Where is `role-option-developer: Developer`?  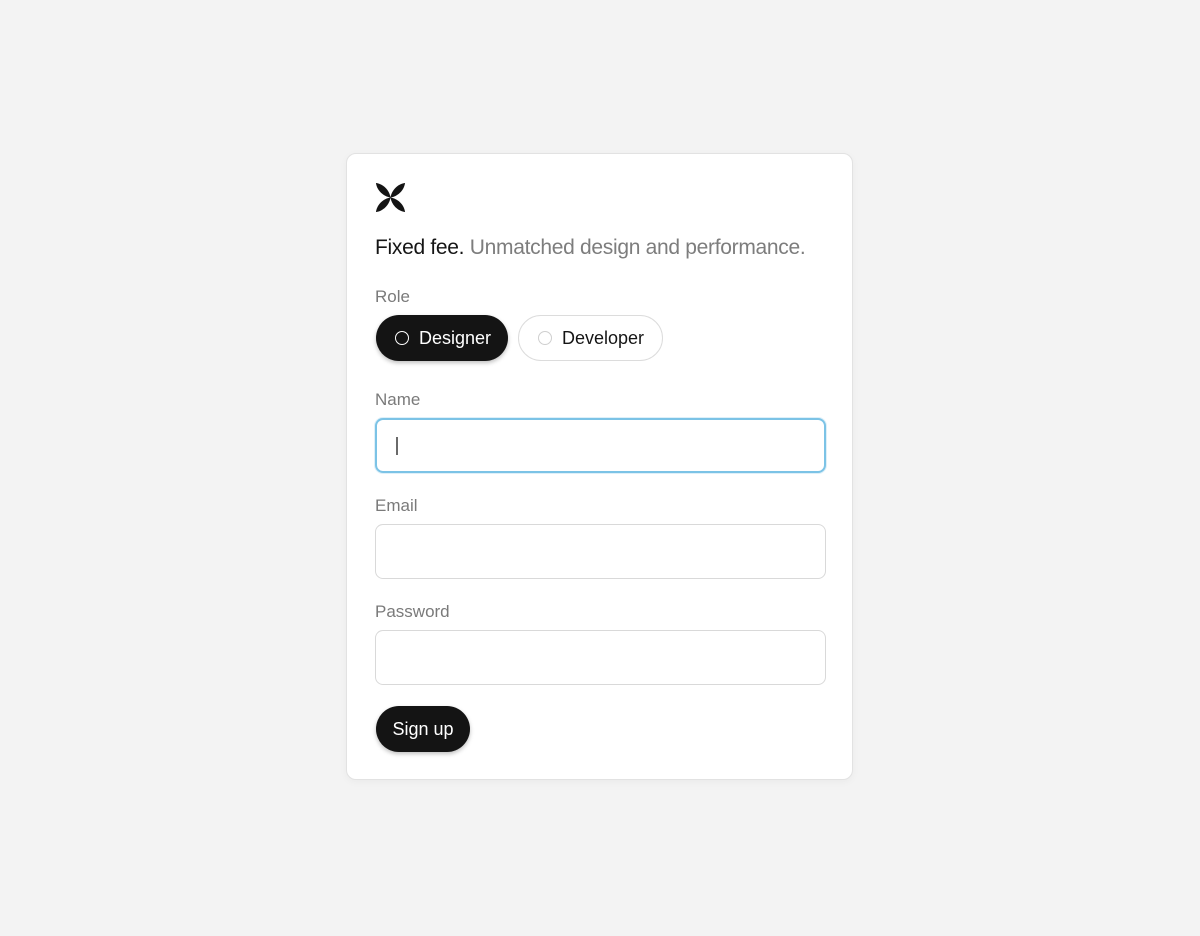
role-option-developer: Developer is located at coordinates (590, 338).